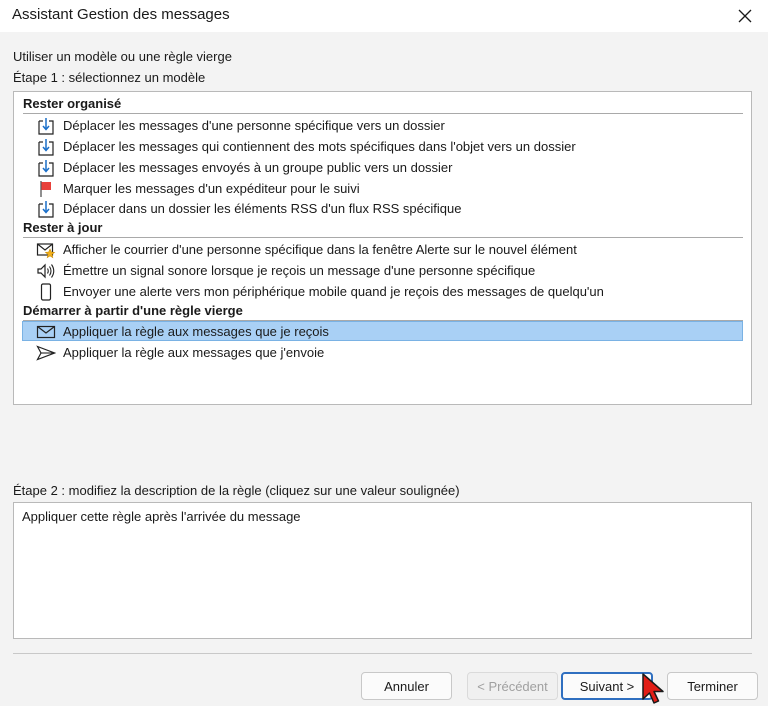 This screenshot has height=706, width=768. Describe the element at coordinates (121, 14) in the screenshot. I see `window-title: Assistant Gestion des messages` at that location.